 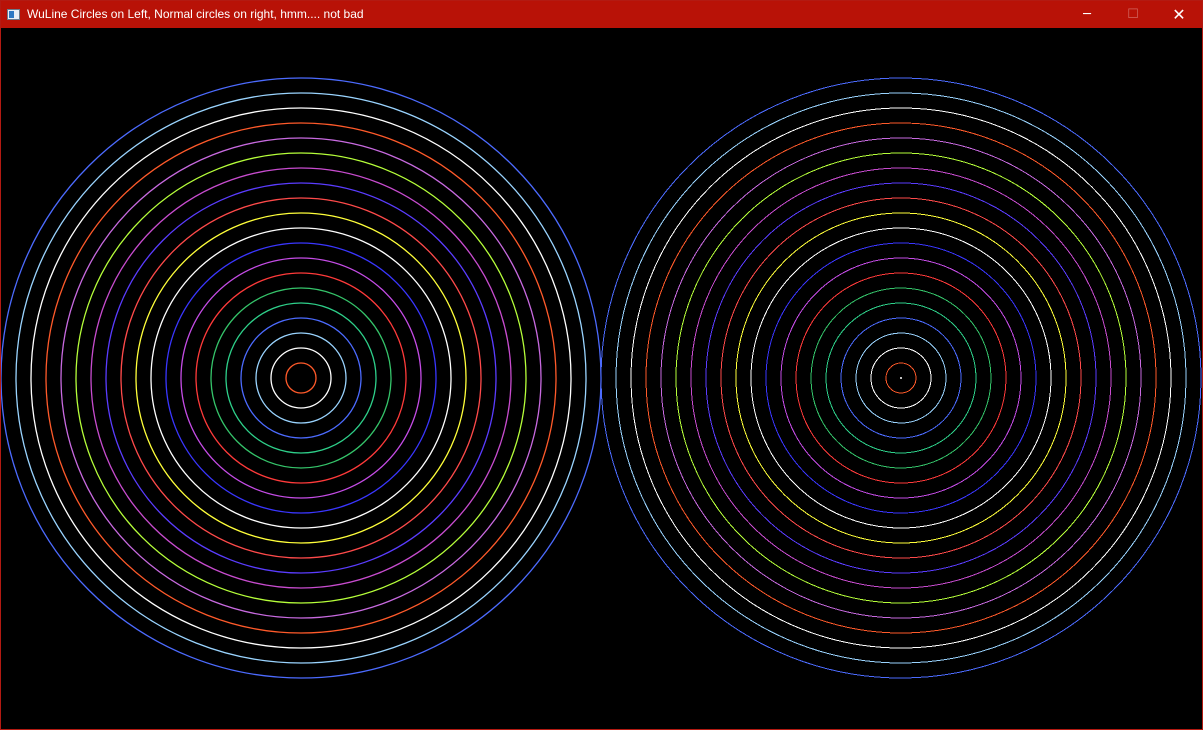 I want to click on minimize-button: ─, so click(x=1087, y=14).